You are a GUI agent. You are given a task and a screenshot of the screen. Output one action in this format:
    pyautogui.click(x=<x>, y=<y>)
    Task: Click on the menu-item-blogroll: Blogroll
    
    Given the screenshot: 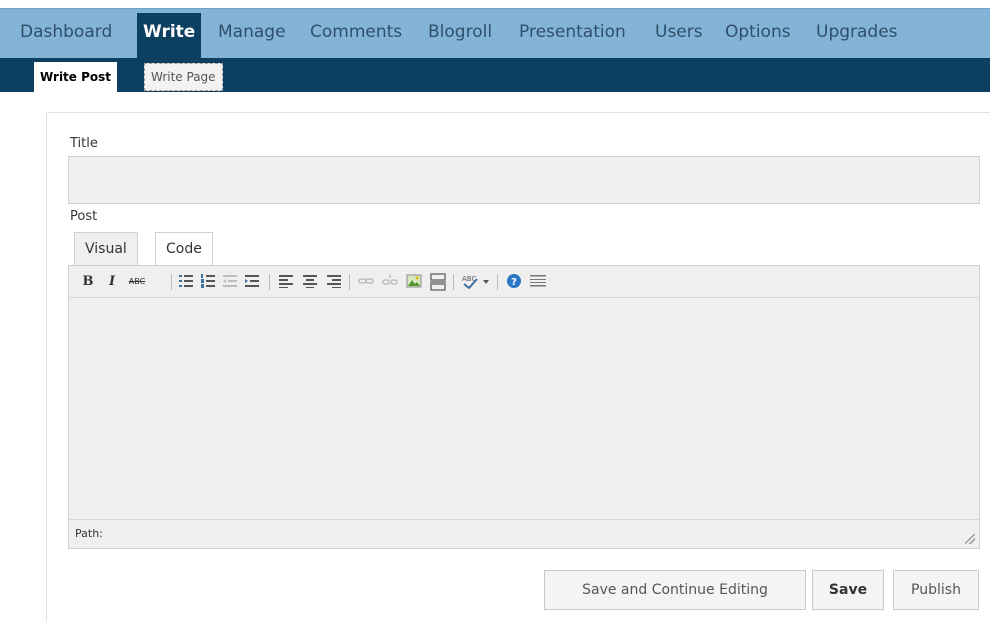 What is the action you would take?
    pyautogui.click(x=460, y=32)
    